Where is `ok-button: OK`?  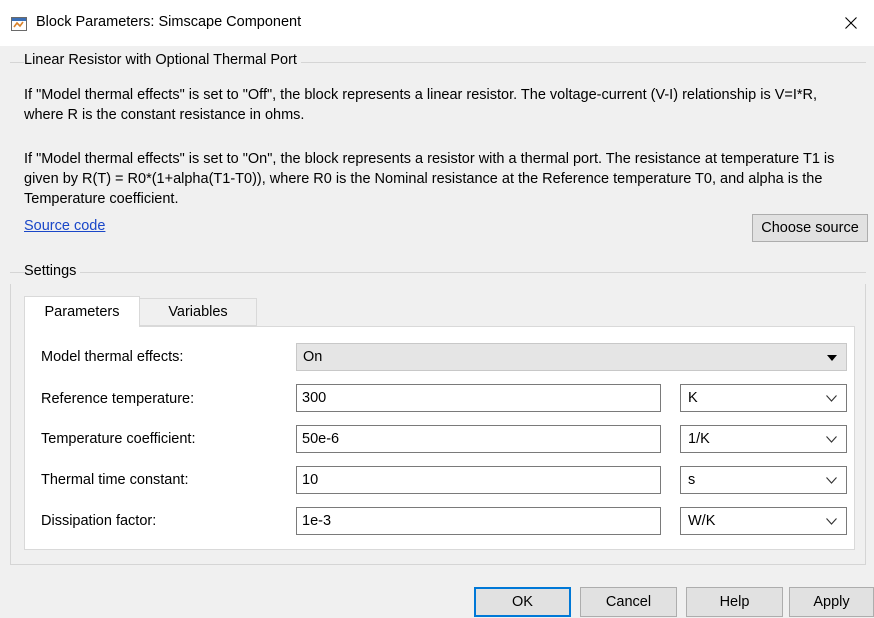
ok-button: OK is located at coordinates (522, 602).